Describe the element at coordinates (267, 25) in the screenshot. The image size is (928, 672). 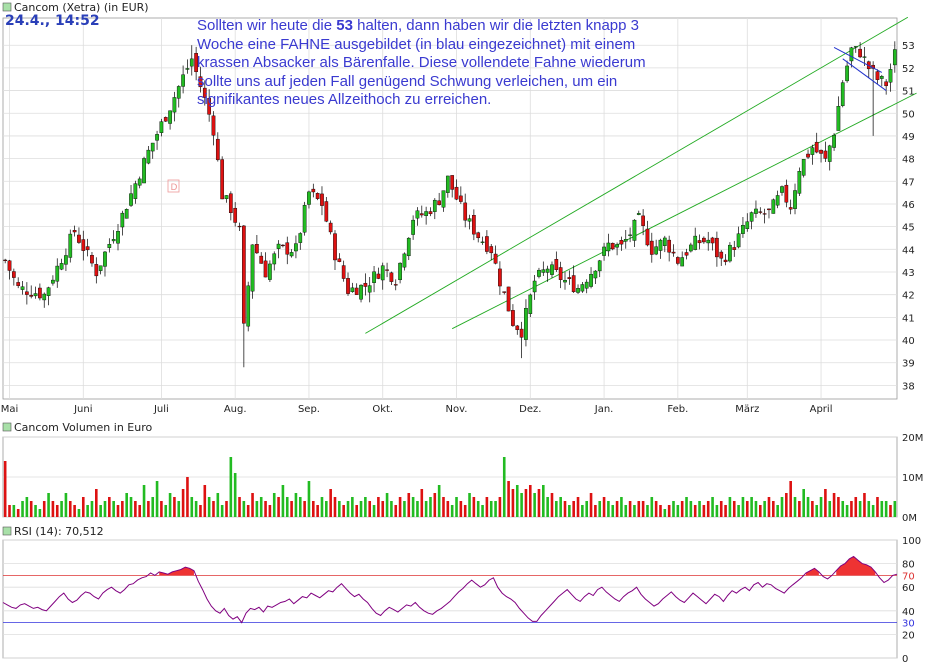
I see `annotation-before: Sollten wir heute die` at that location.